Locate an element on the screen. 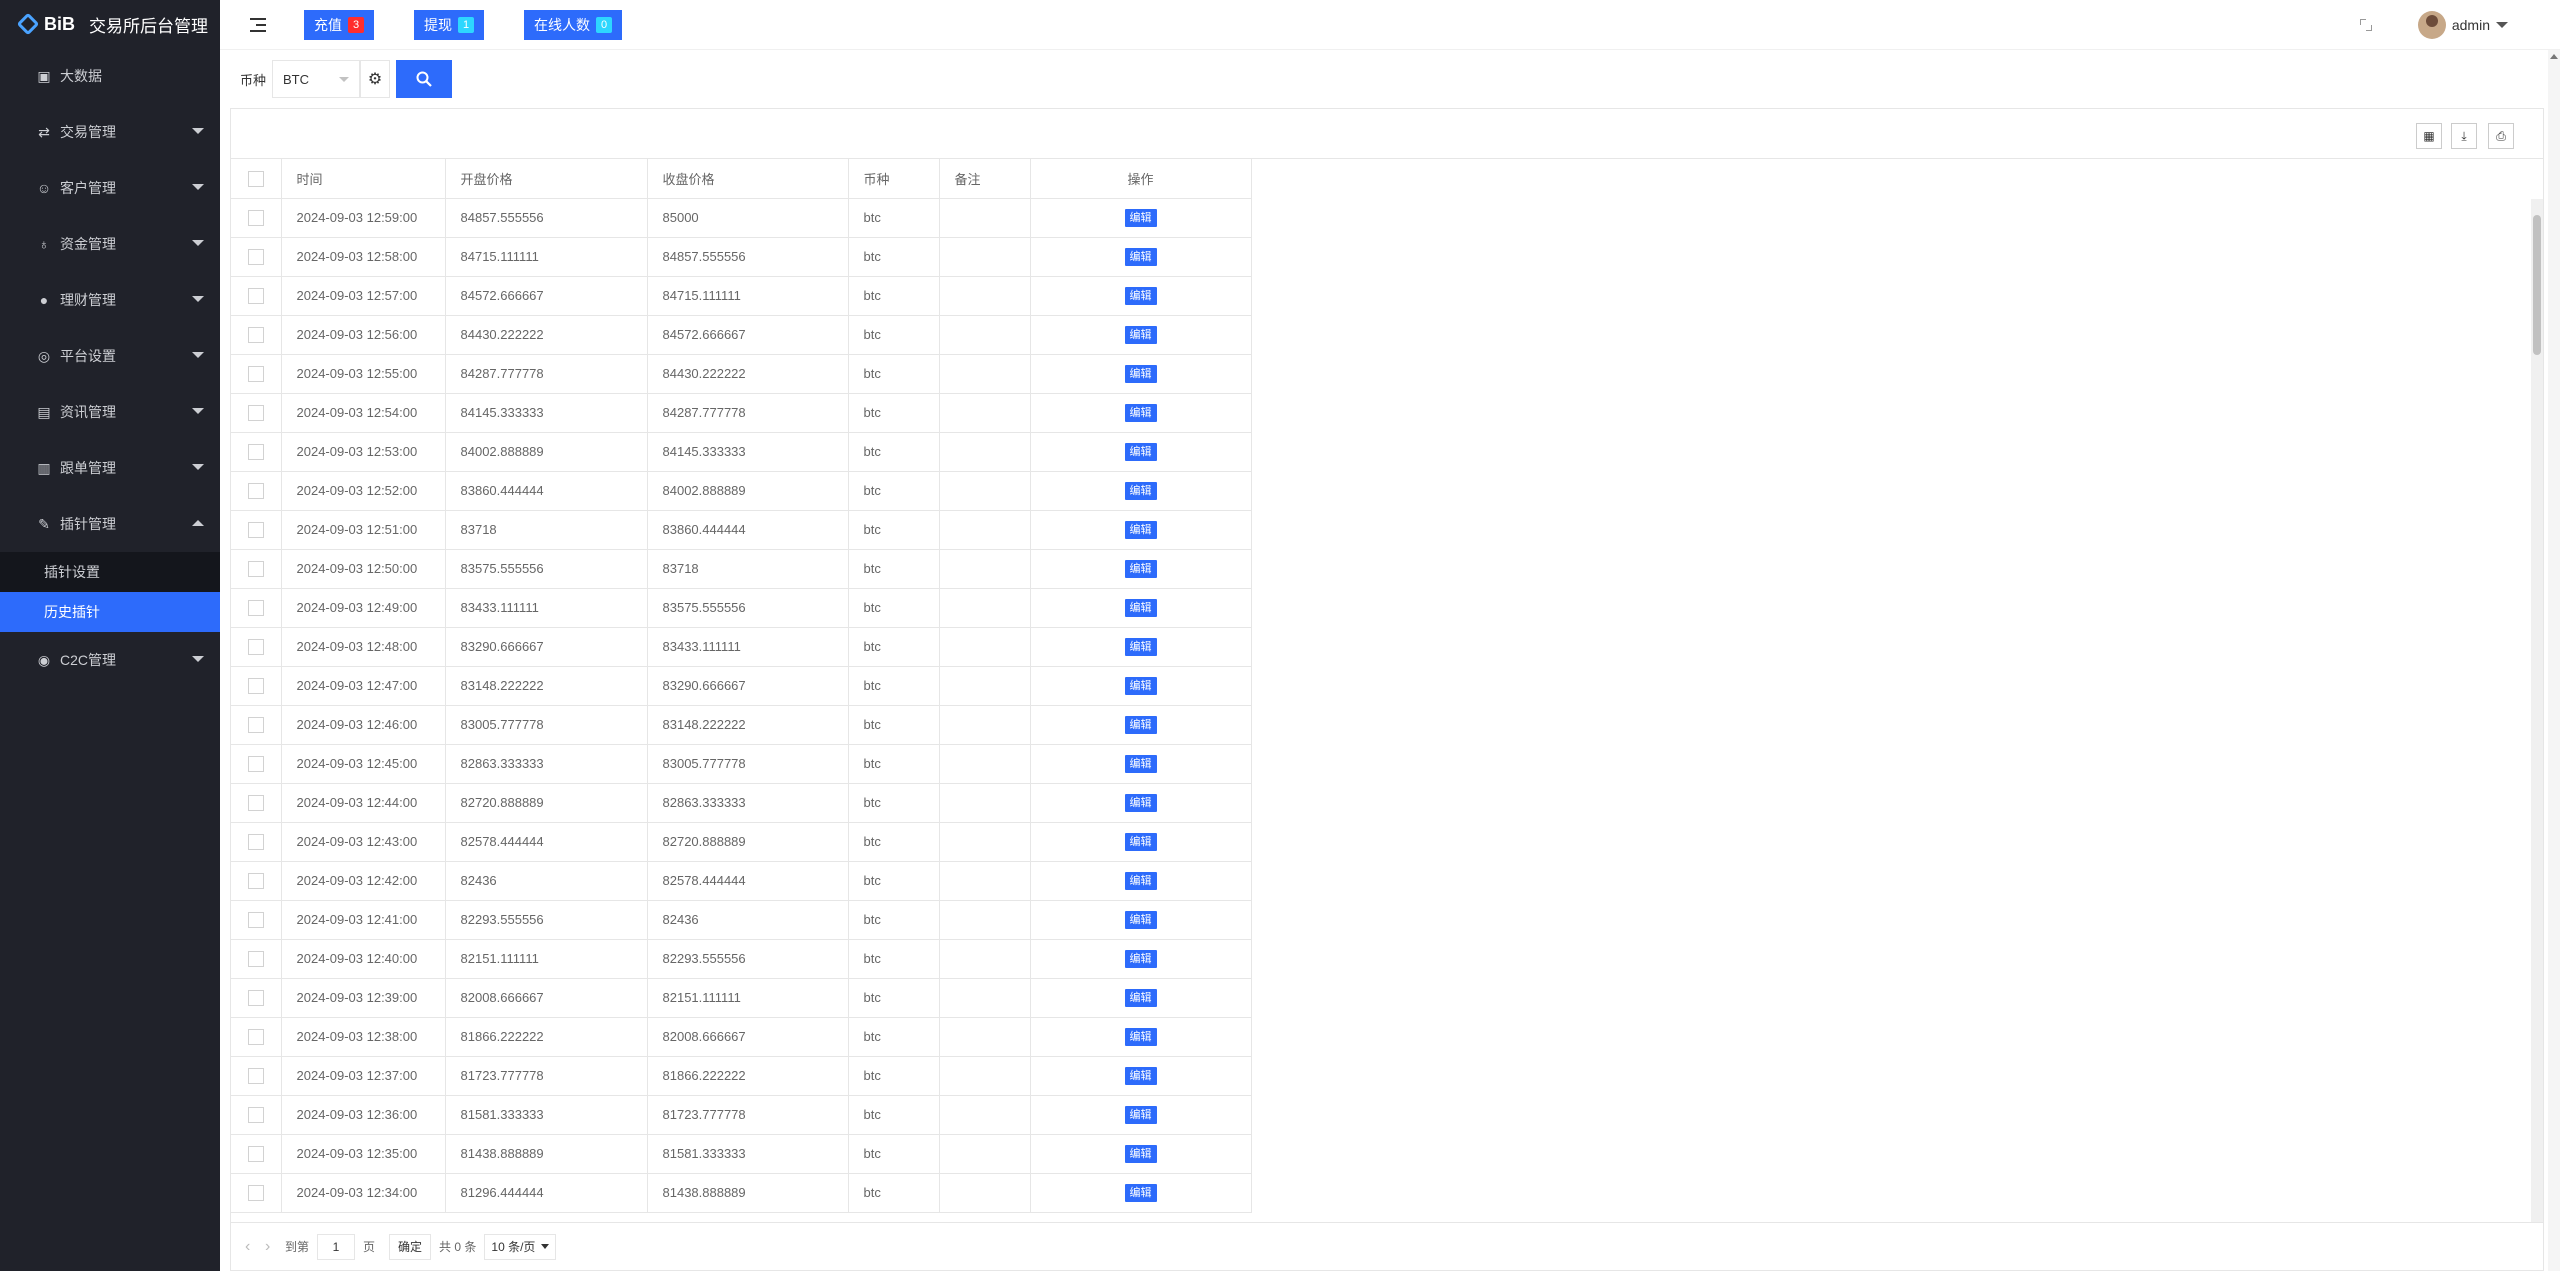  sidebar-item-0: ▣ 大数据 is located at coordinates (110, 76).